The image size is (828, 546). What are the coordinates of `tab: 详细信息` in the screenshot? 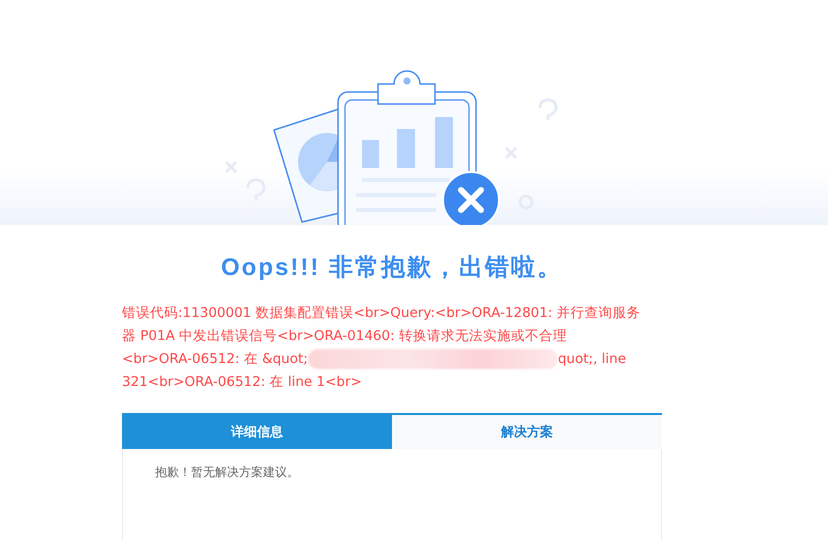 It's located at (257, 432).